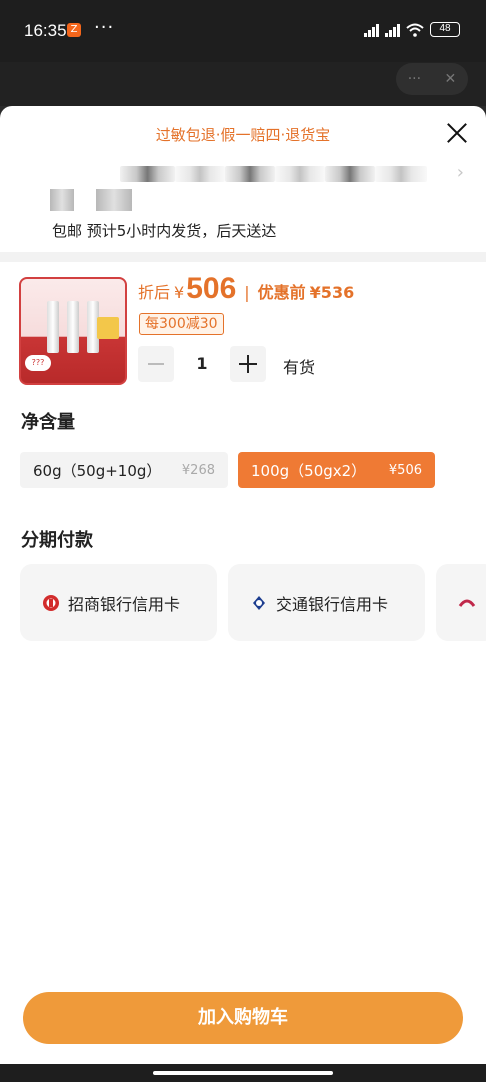 This screenshot has height=1082, width=486. I want to click on close-icon: ✕, so click(451, 79).